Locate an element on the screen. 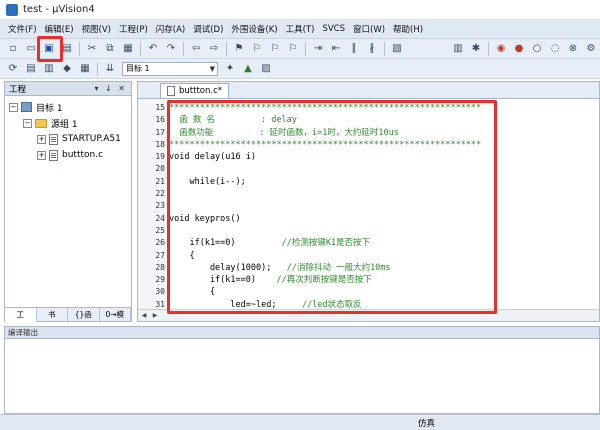 The height and width of the screenshot is (430, 600). translate-icon: ⟳ is located at coordinates (13, 69).